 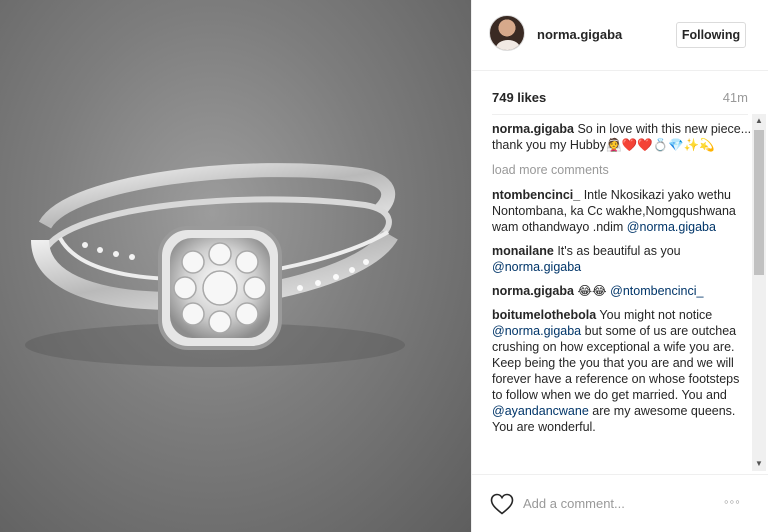 I want to click on post-time: 41m, so click(x=735, y=97).